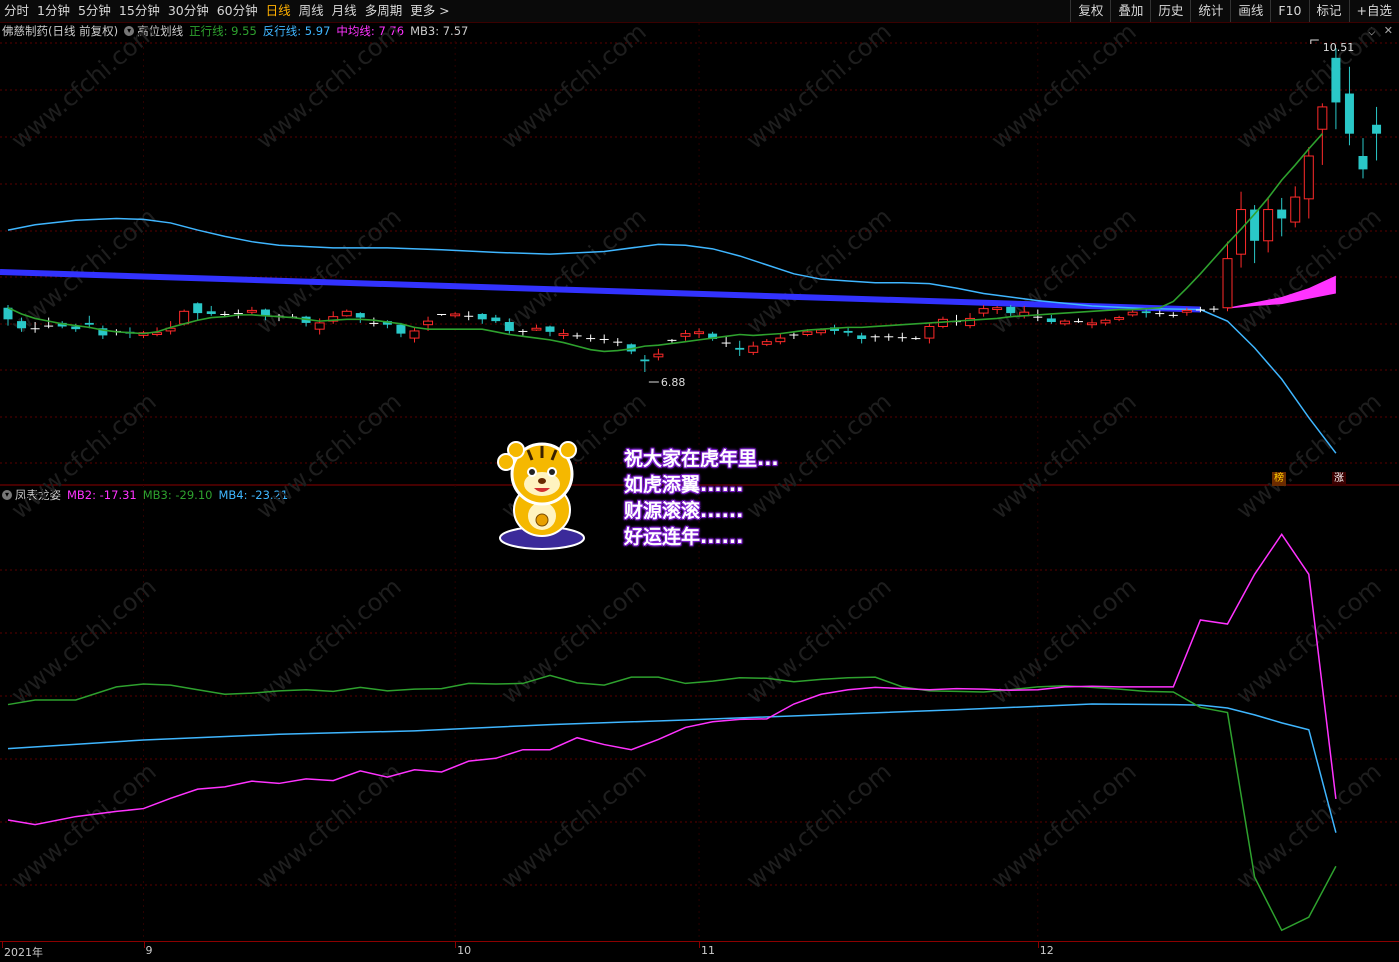  What do you see at coordinates (1339, 47) in the screenshot?
I see `high-price-label: 10.51` at bounding box center [1339, 47].